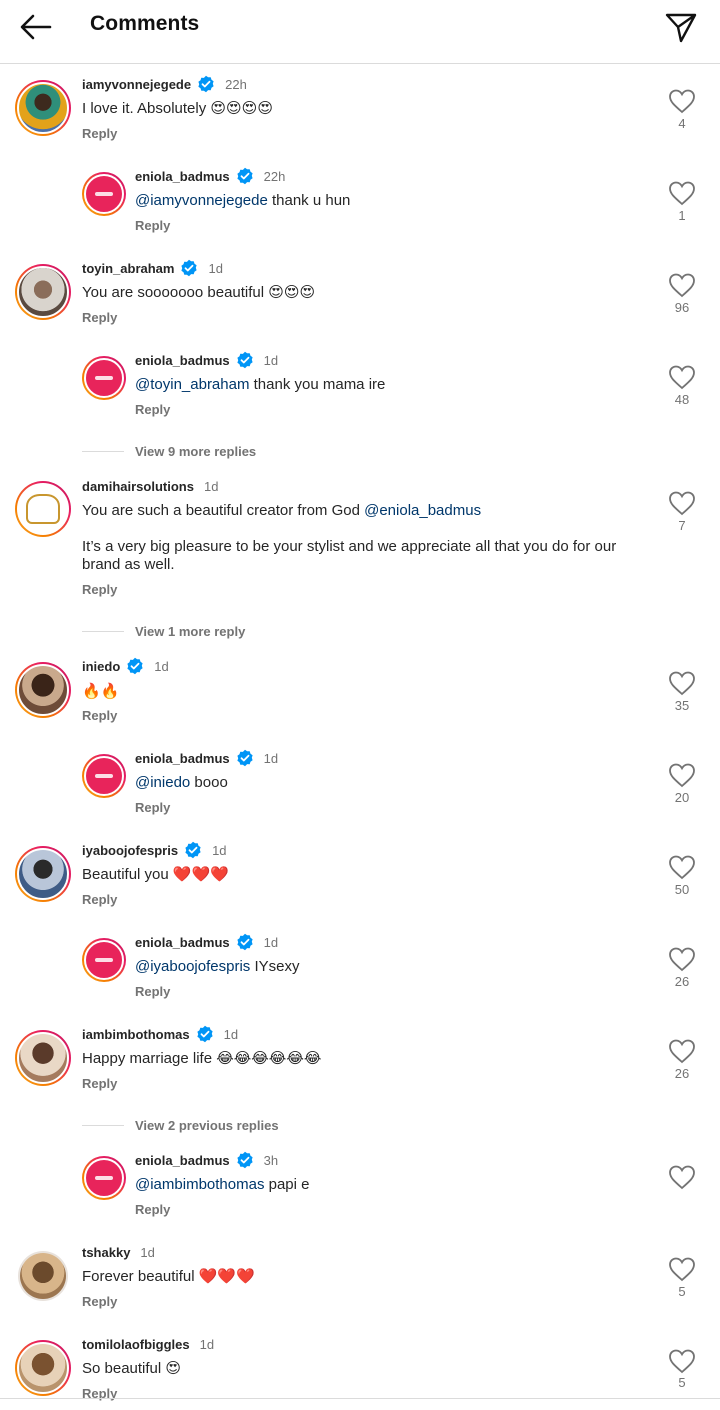  Describe the element at coordinates (168, 1276) in the screenshot. I see `comment-text: Forever beautiful ❤️❤️❤️` at that location.